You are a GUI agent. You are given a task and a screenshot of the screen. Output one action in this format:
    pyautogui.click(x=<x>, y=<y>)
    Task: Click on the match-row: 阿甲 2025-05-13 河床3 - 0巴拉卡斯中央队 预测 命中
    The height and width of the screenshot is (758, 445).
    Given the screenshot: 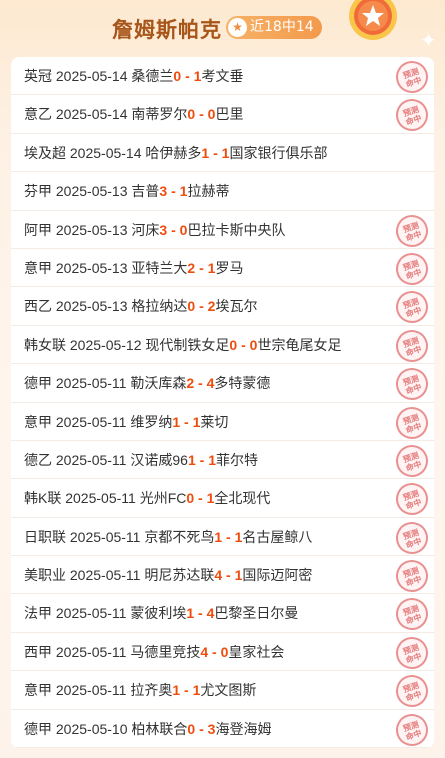 What is the action you would take?
    pyautogui.click(x=222, y=230)
    